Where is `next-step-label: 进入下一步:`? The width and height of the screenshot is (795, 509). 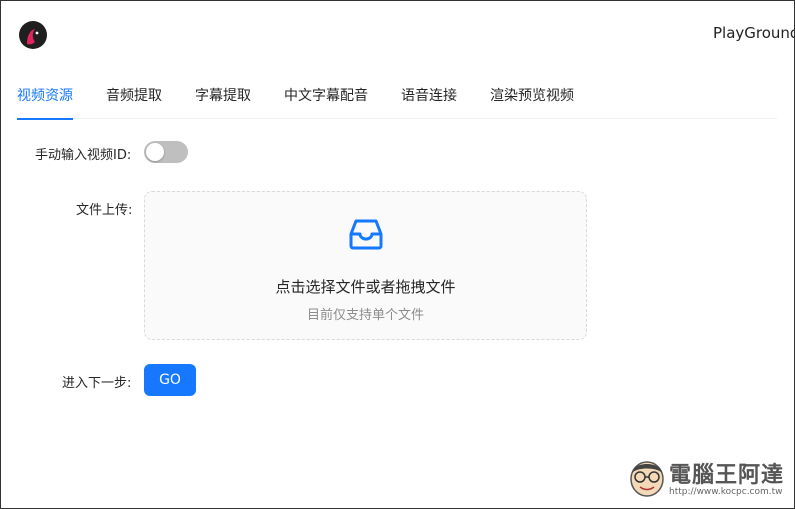
next-step-label: 进入下一步: is located at coordinates (97, 383).